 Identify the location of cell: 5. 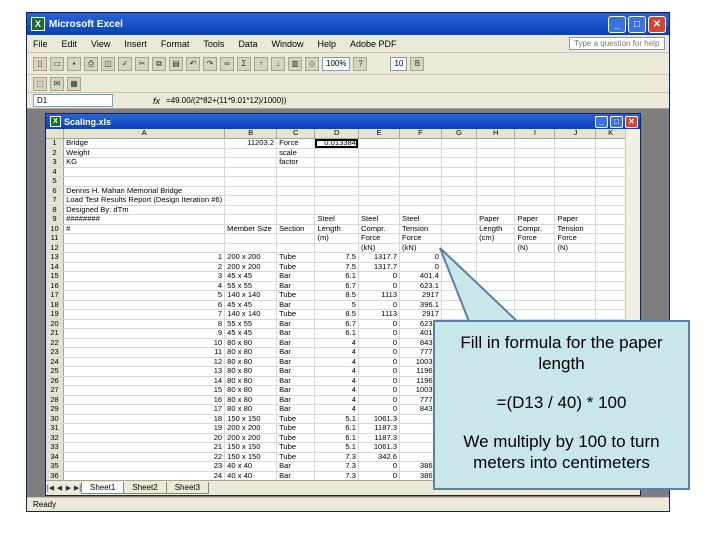
(336, 305).